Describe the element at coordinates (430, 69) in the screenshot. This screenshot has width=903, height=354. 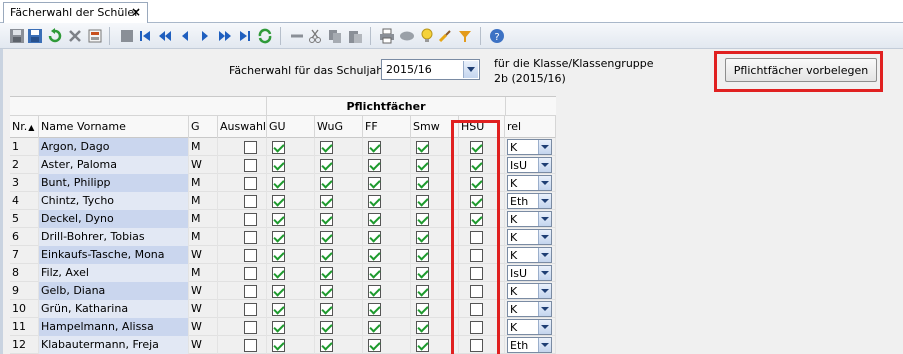
I see `year-select: 2015/16` at that location.